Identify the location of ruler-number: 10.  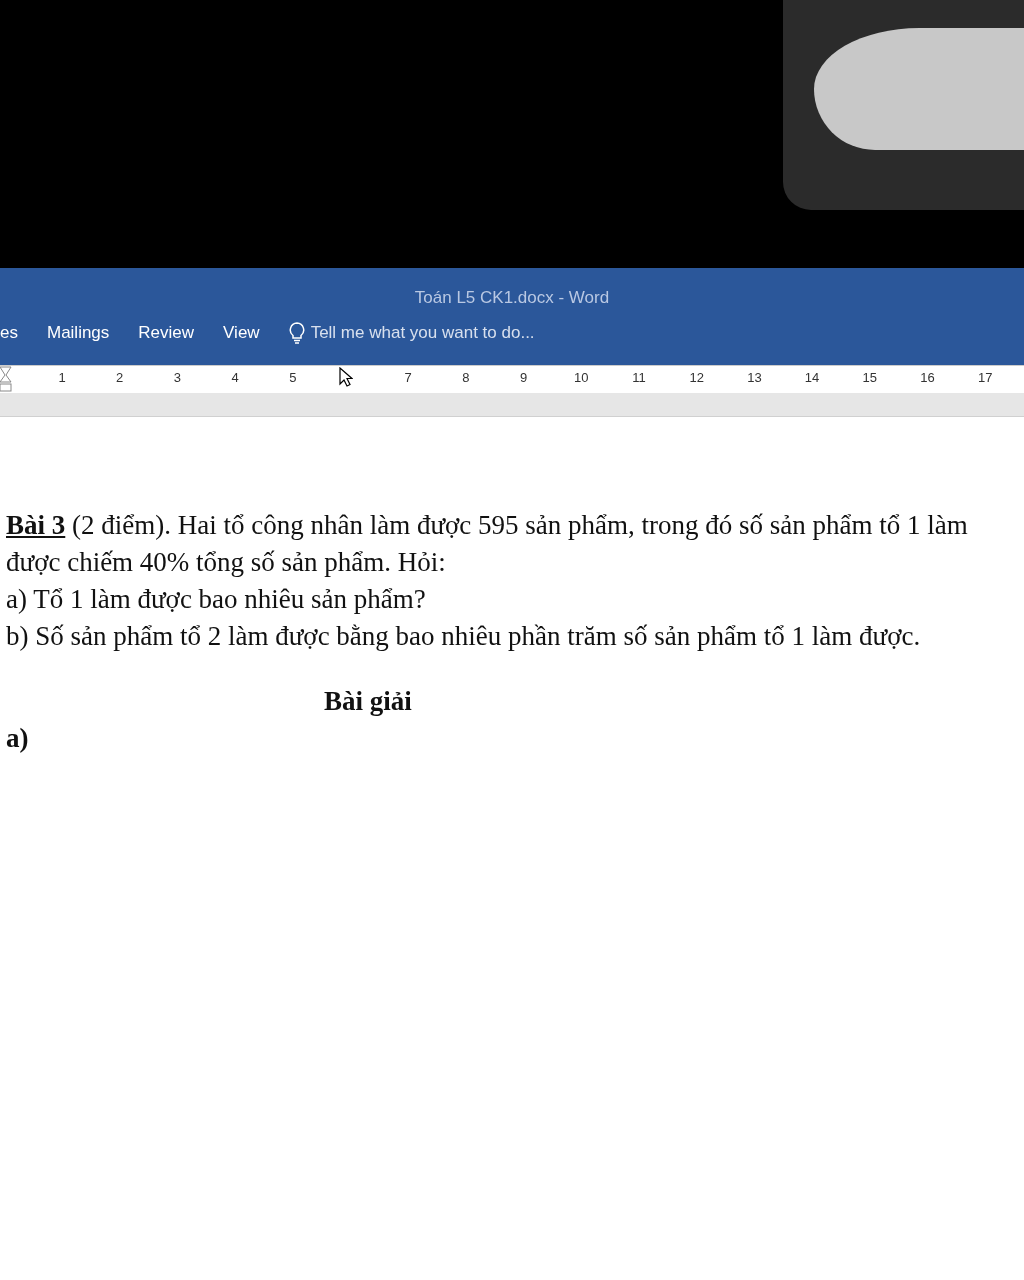
(581, 377).